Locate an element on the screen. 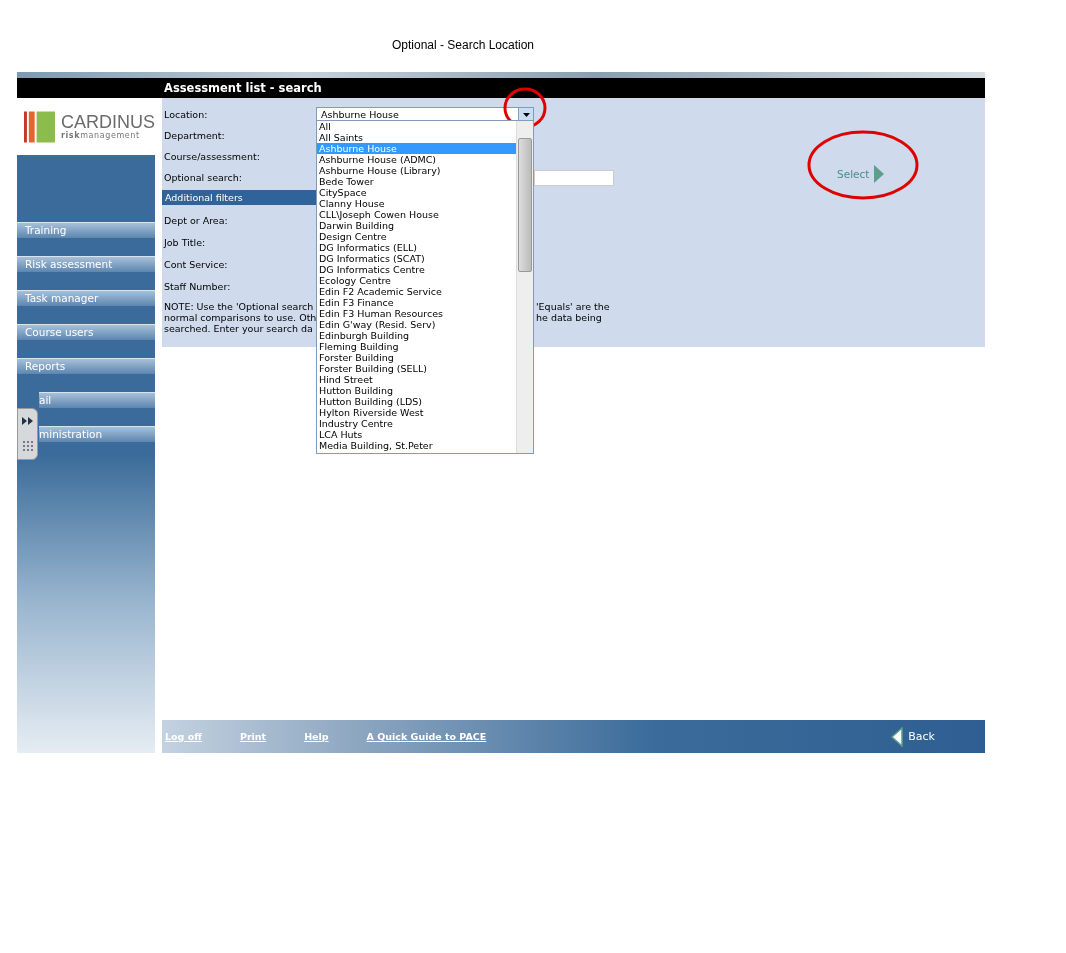  dropdown-option: Edin F3 Finance is located at coordinates (416, 302).